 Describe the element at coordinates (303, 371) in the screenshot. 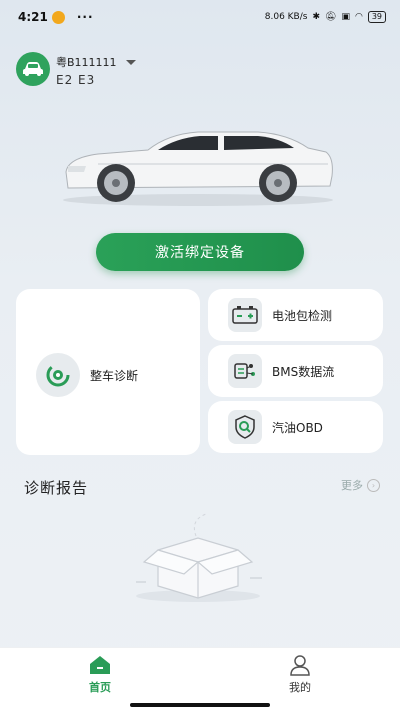

I see `bms-stream-label: BMS数据流` at that location.